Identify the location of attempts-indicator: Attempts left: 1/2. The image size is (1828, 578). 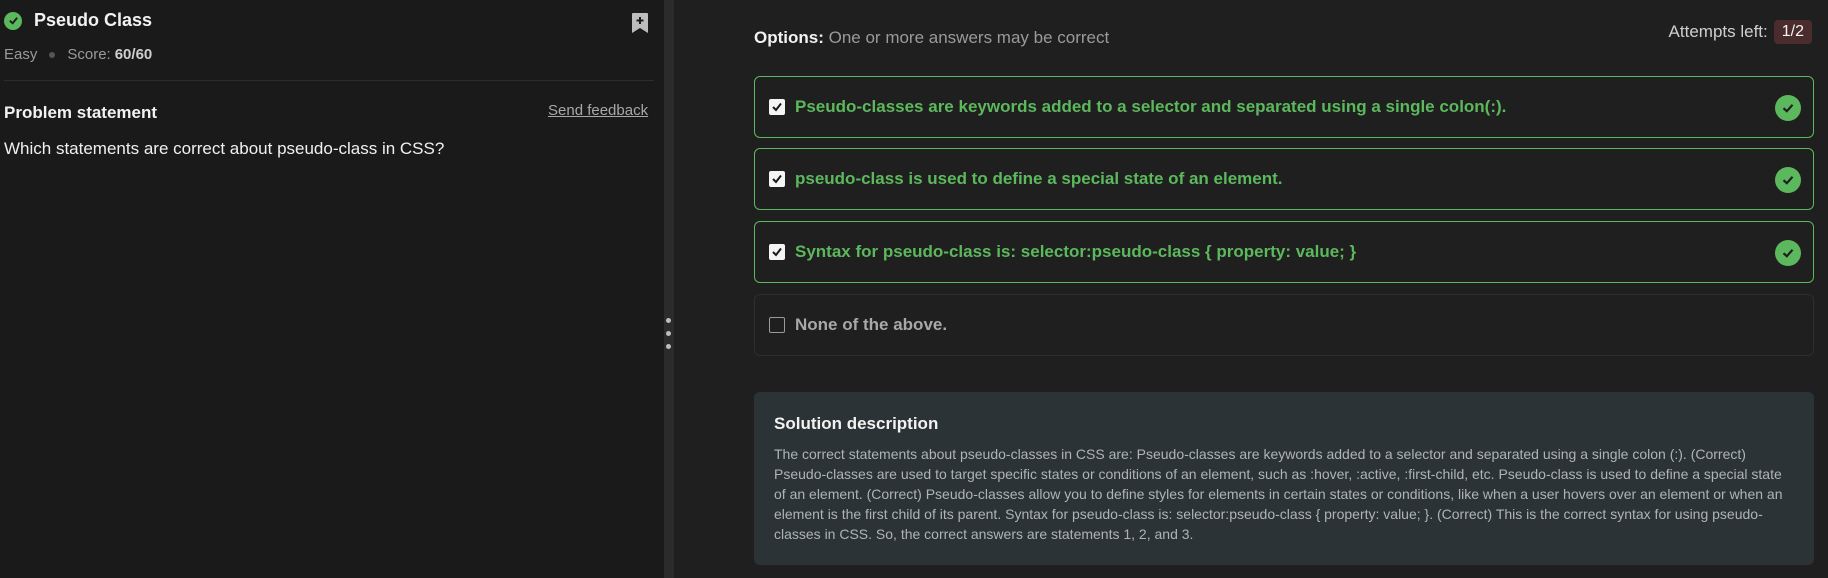
(1740, 32).